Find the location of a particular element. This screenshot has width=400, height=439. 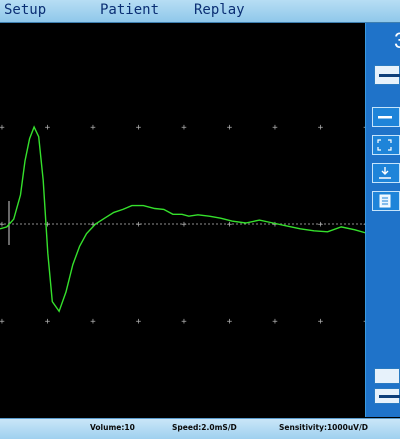

menu-replay: Replay is located at coordinates (219, 10).